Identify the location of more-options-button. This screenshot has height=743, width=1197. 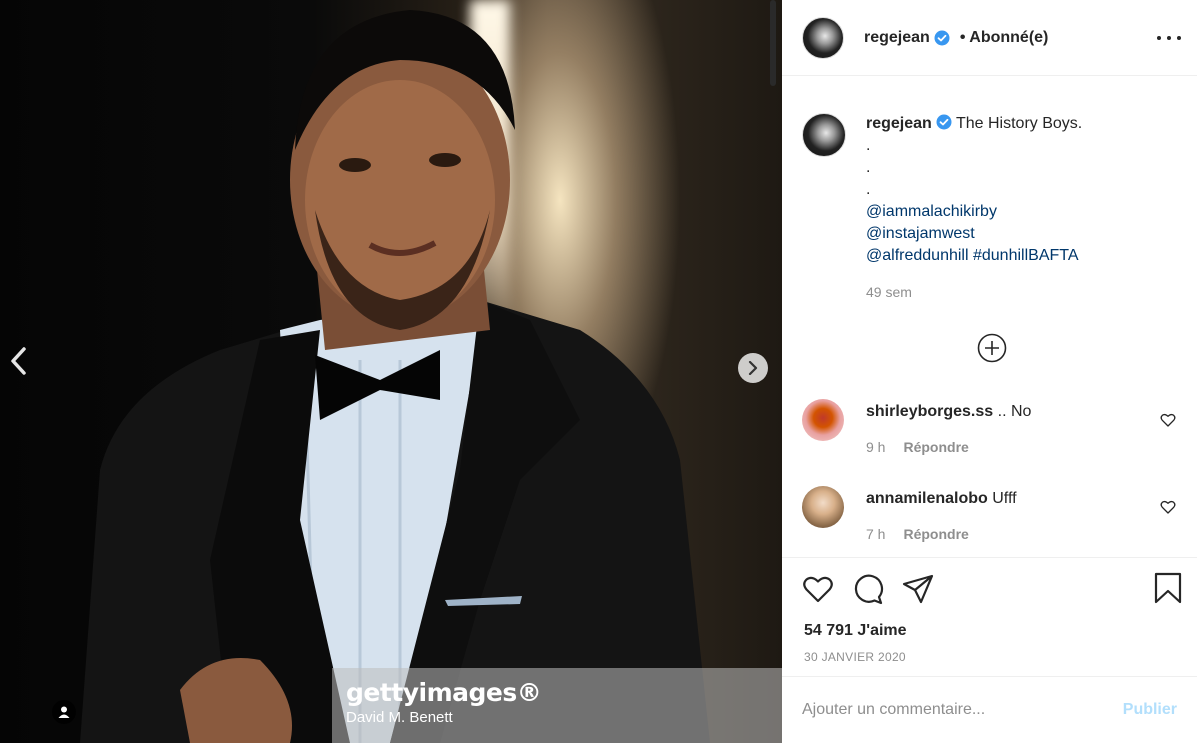
(1169, 38).